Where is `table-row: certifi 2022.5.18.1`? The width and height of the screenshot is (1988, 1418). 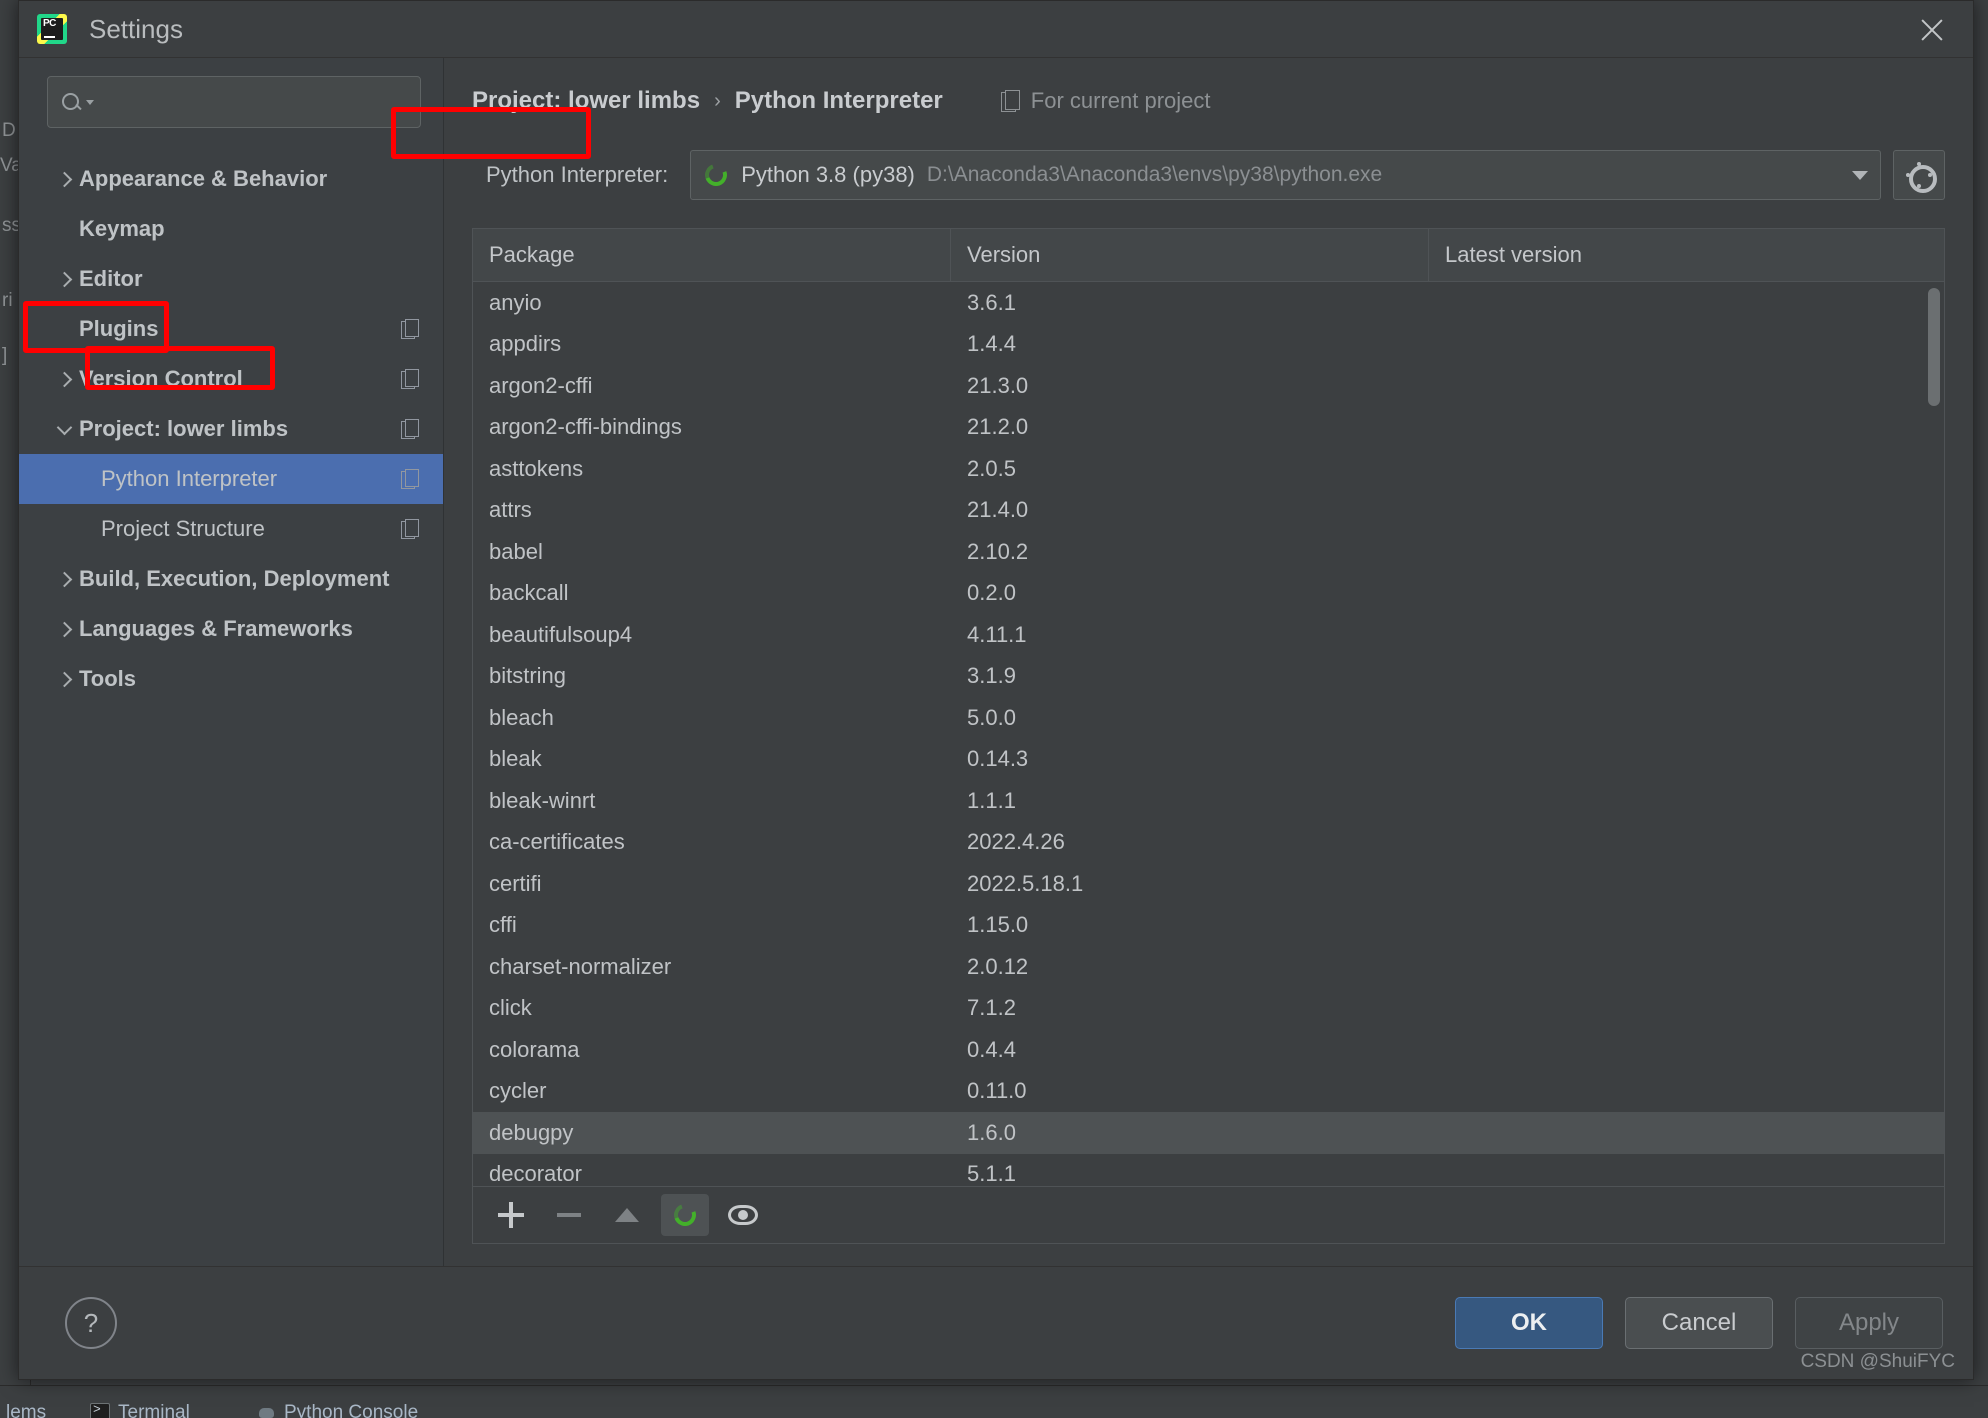 table-row: certifi 2022.5.18.1 is located at coordinates (1208, 884).